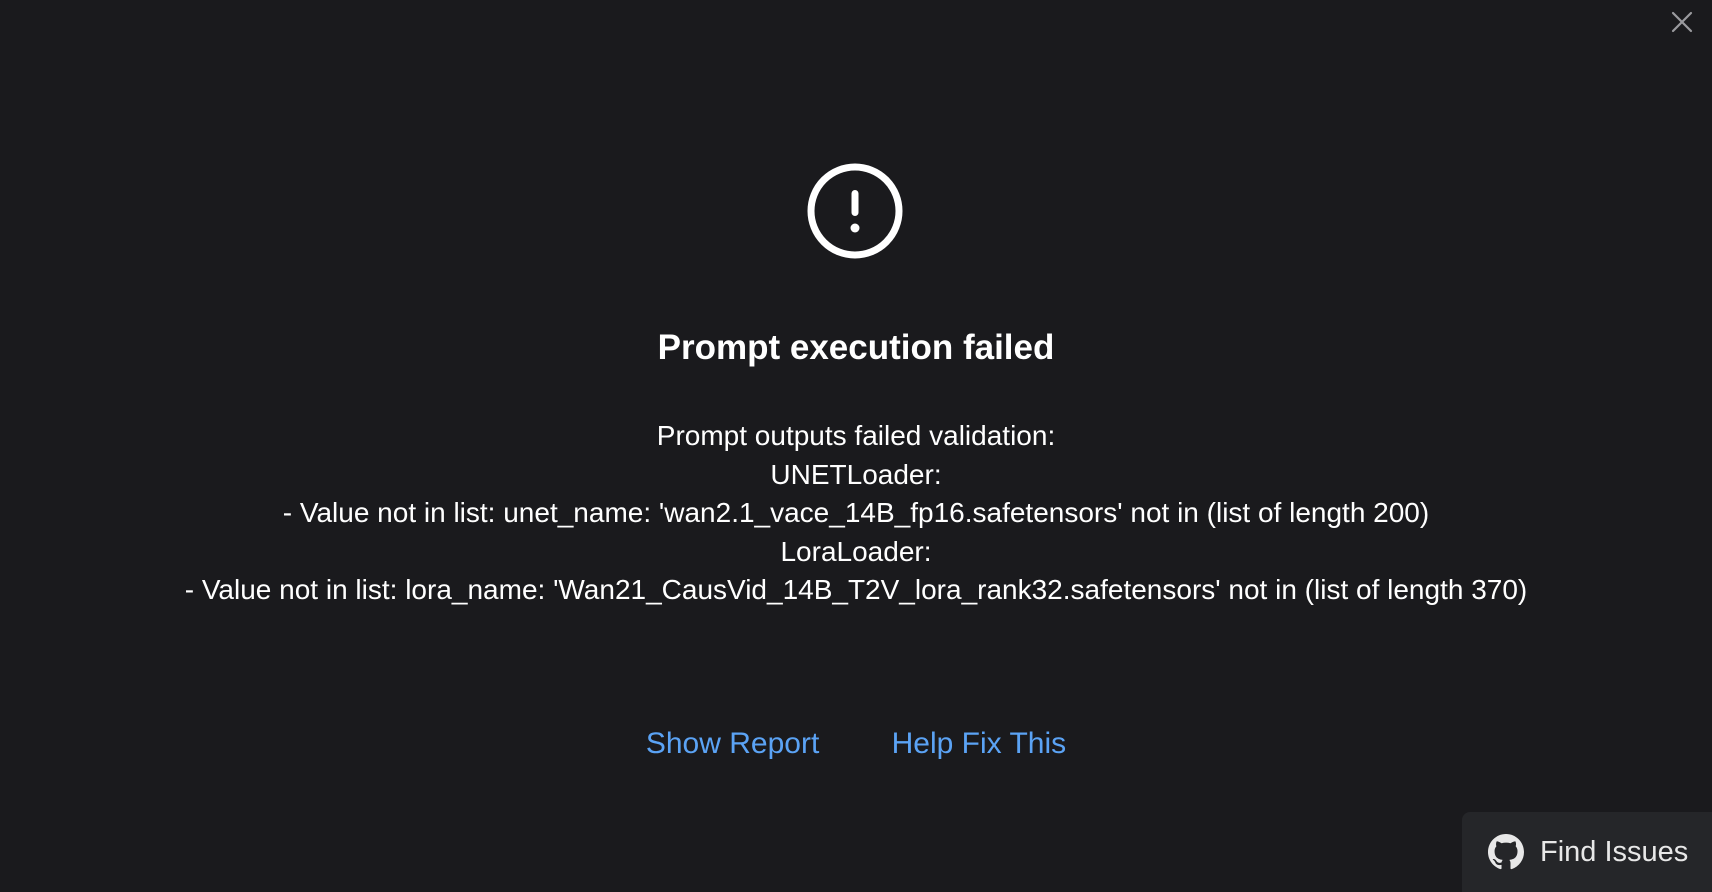 This screenshot has width=1712, height=892. I want to click on message-line: UNETLoader:, so click(856, 474).